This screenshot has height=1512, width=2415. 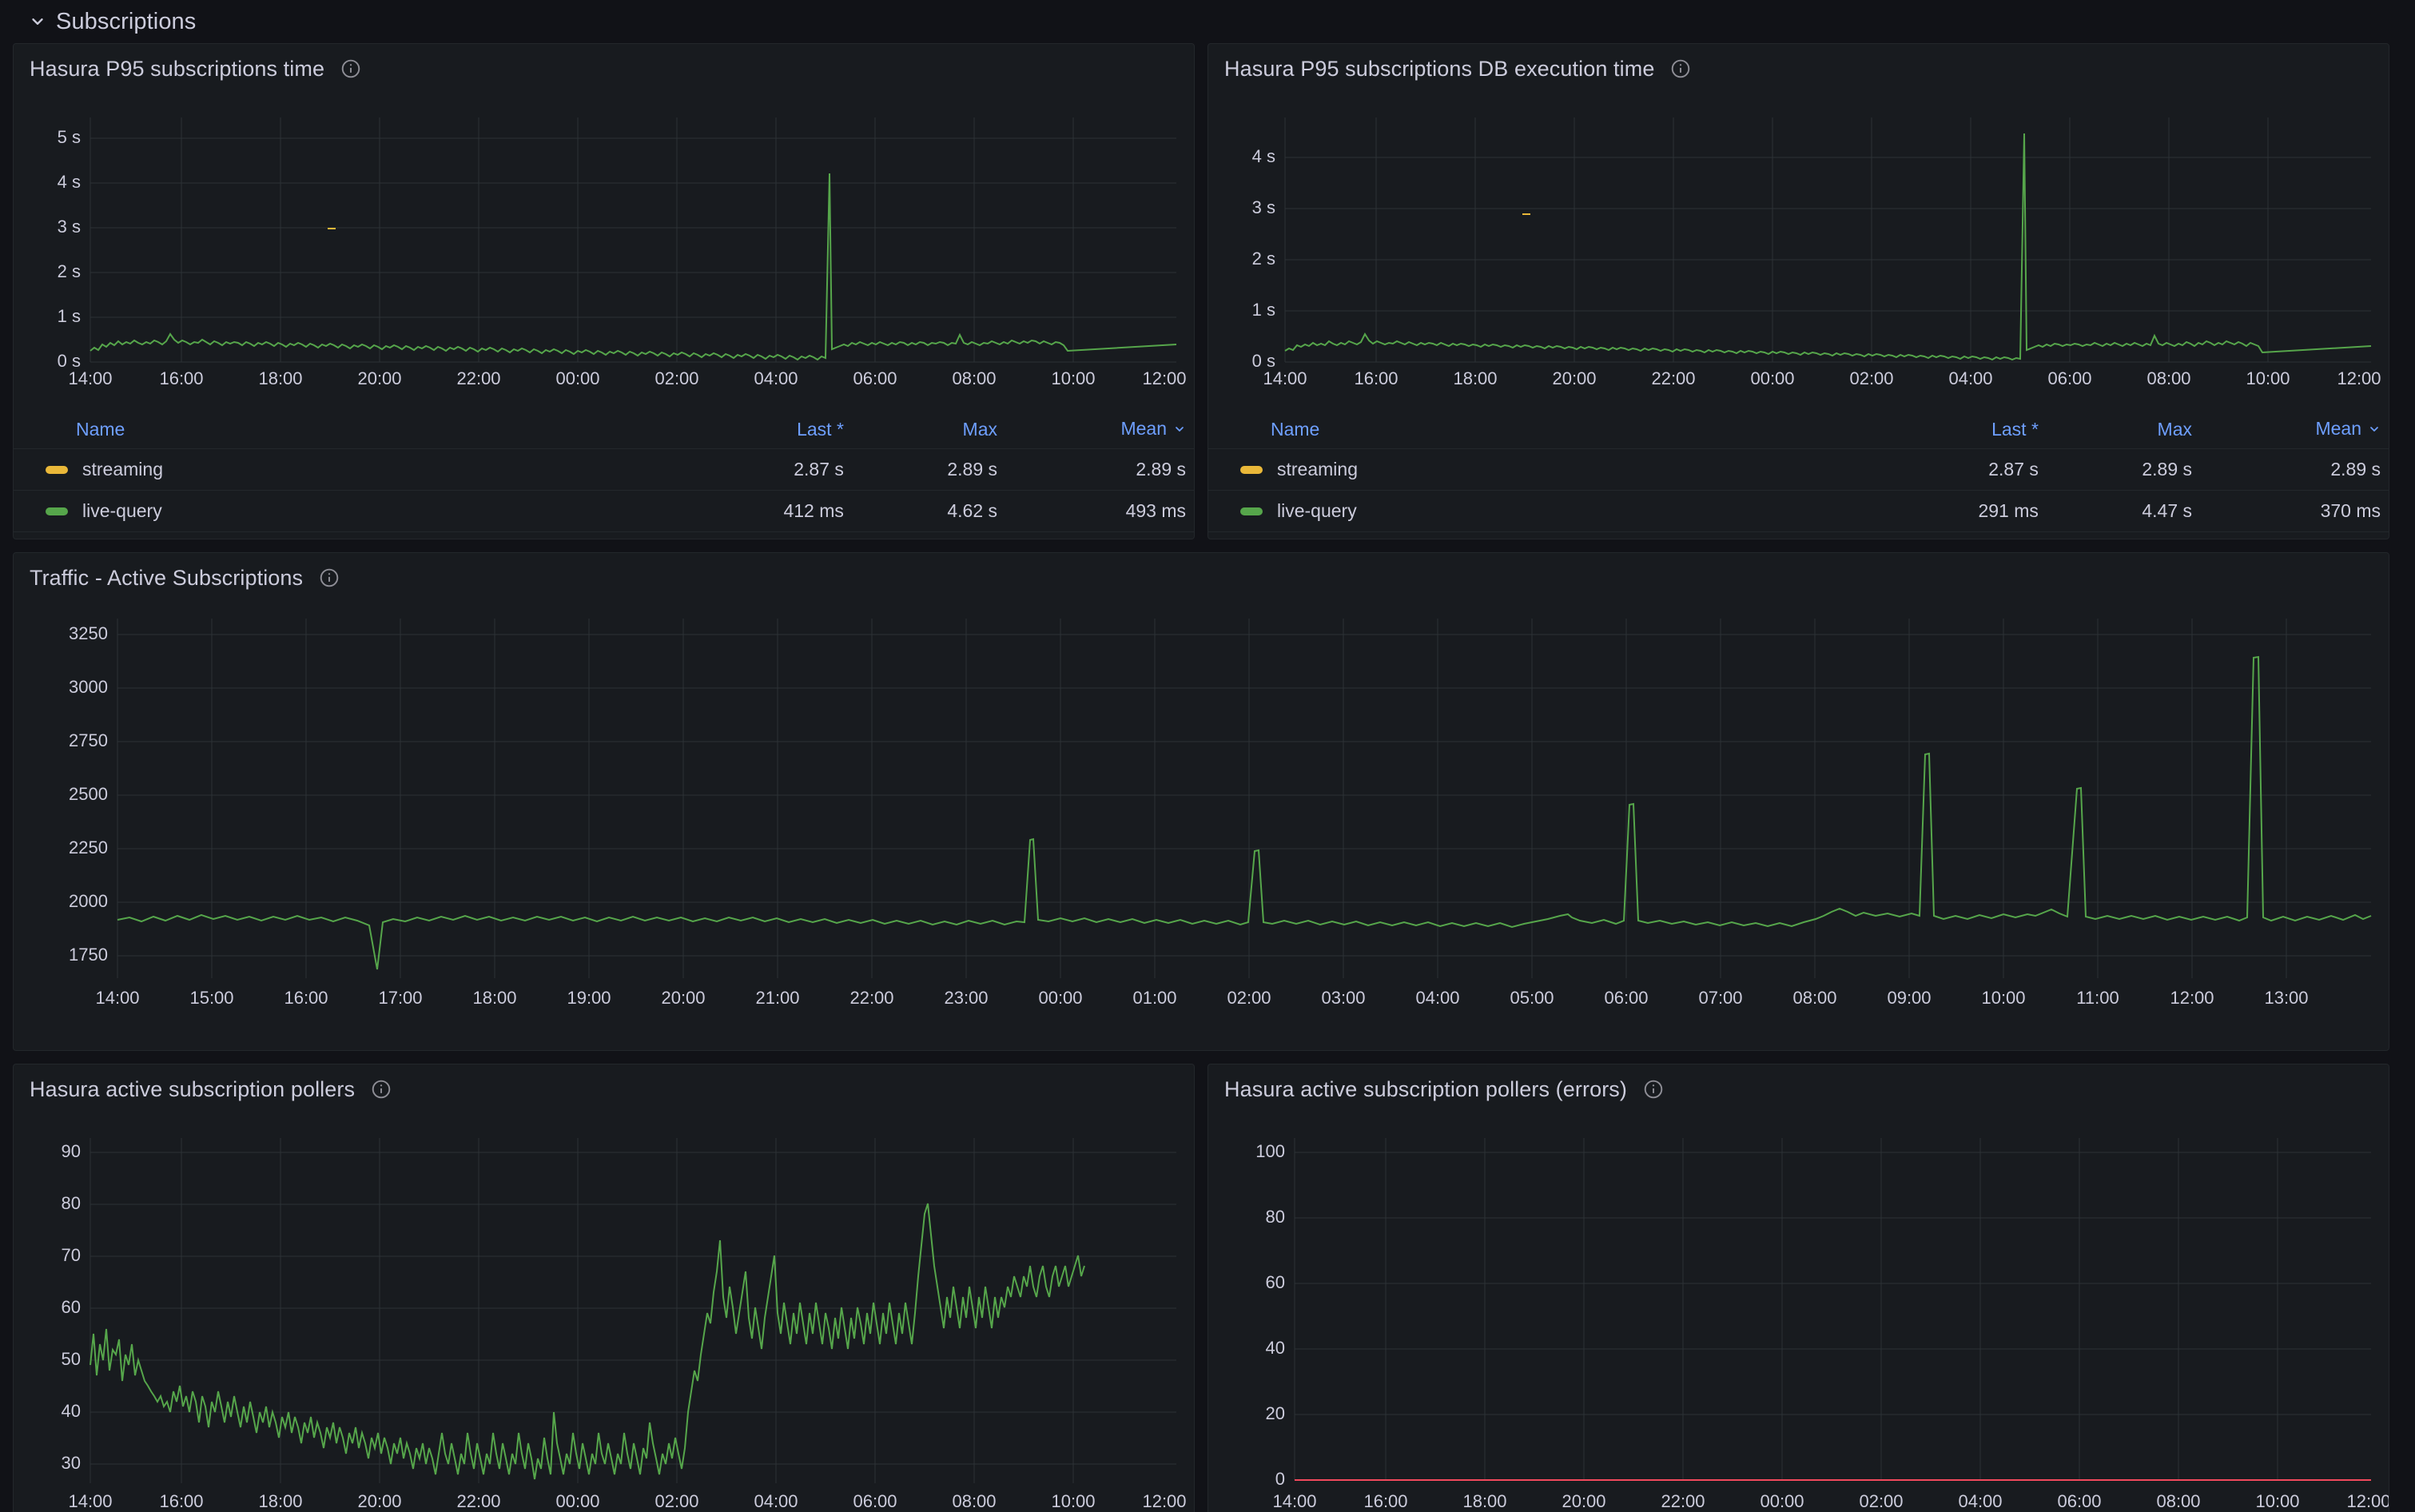 I want to click on legend-series-name: live-query, so click(x=1317, y=511).